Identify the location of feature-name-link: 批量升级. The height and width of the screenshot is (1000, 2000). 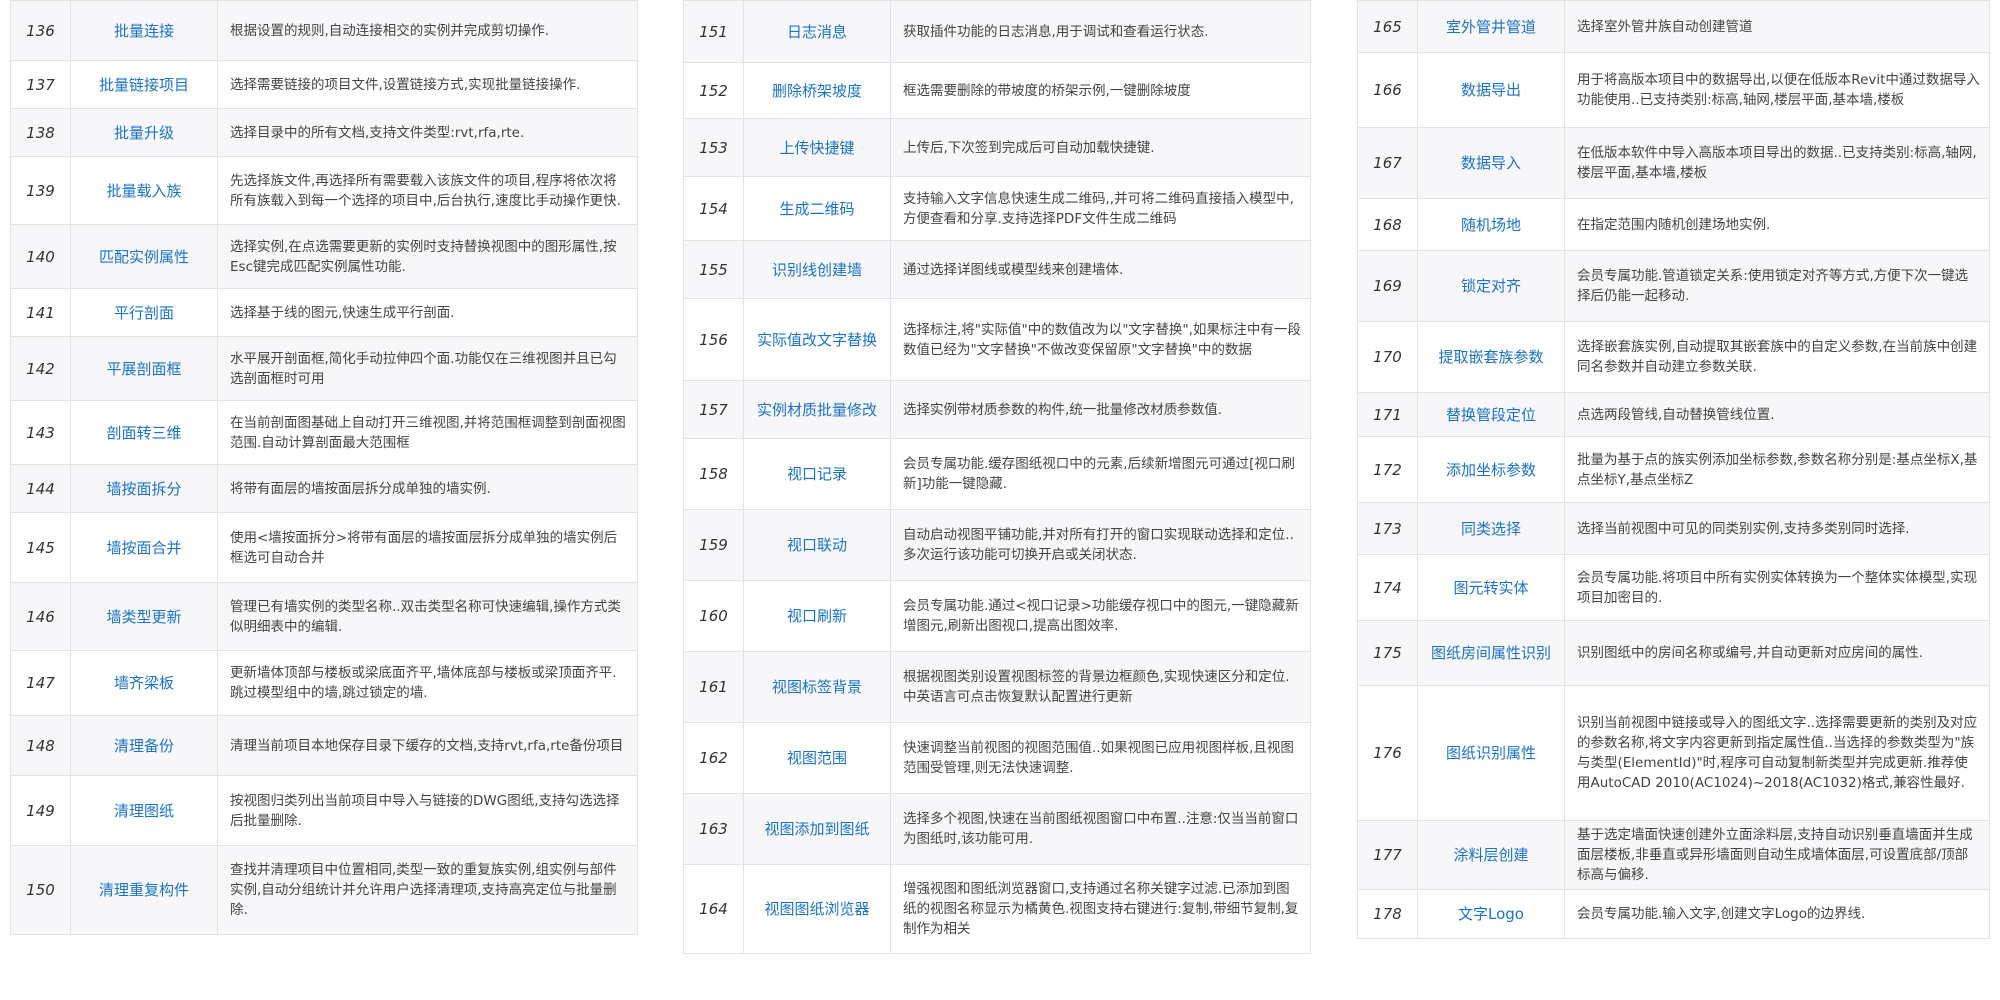
(144, 133).